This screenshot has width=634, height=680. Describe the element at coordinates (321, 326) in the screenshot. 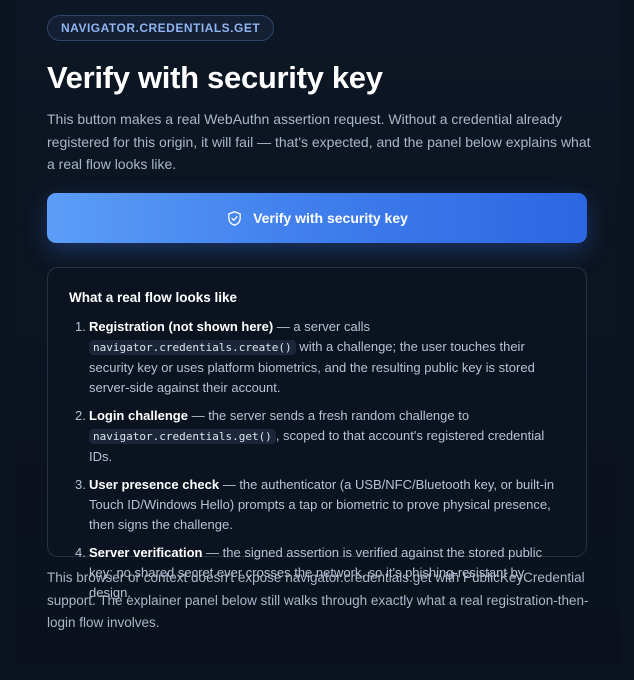

I see `step-text: — a server calls` at that location.